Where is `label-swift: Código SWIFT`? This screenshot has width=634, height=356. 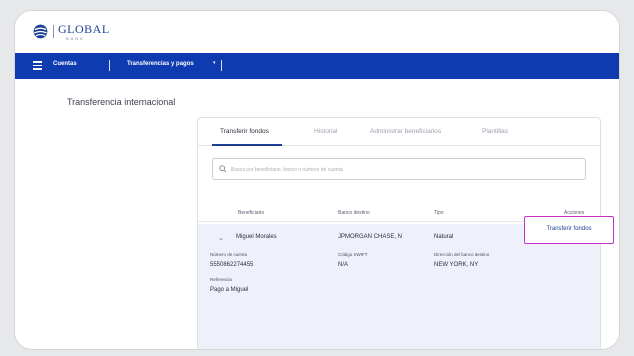 label-swift: Código SWIFT is located at coordinates (353, 254).